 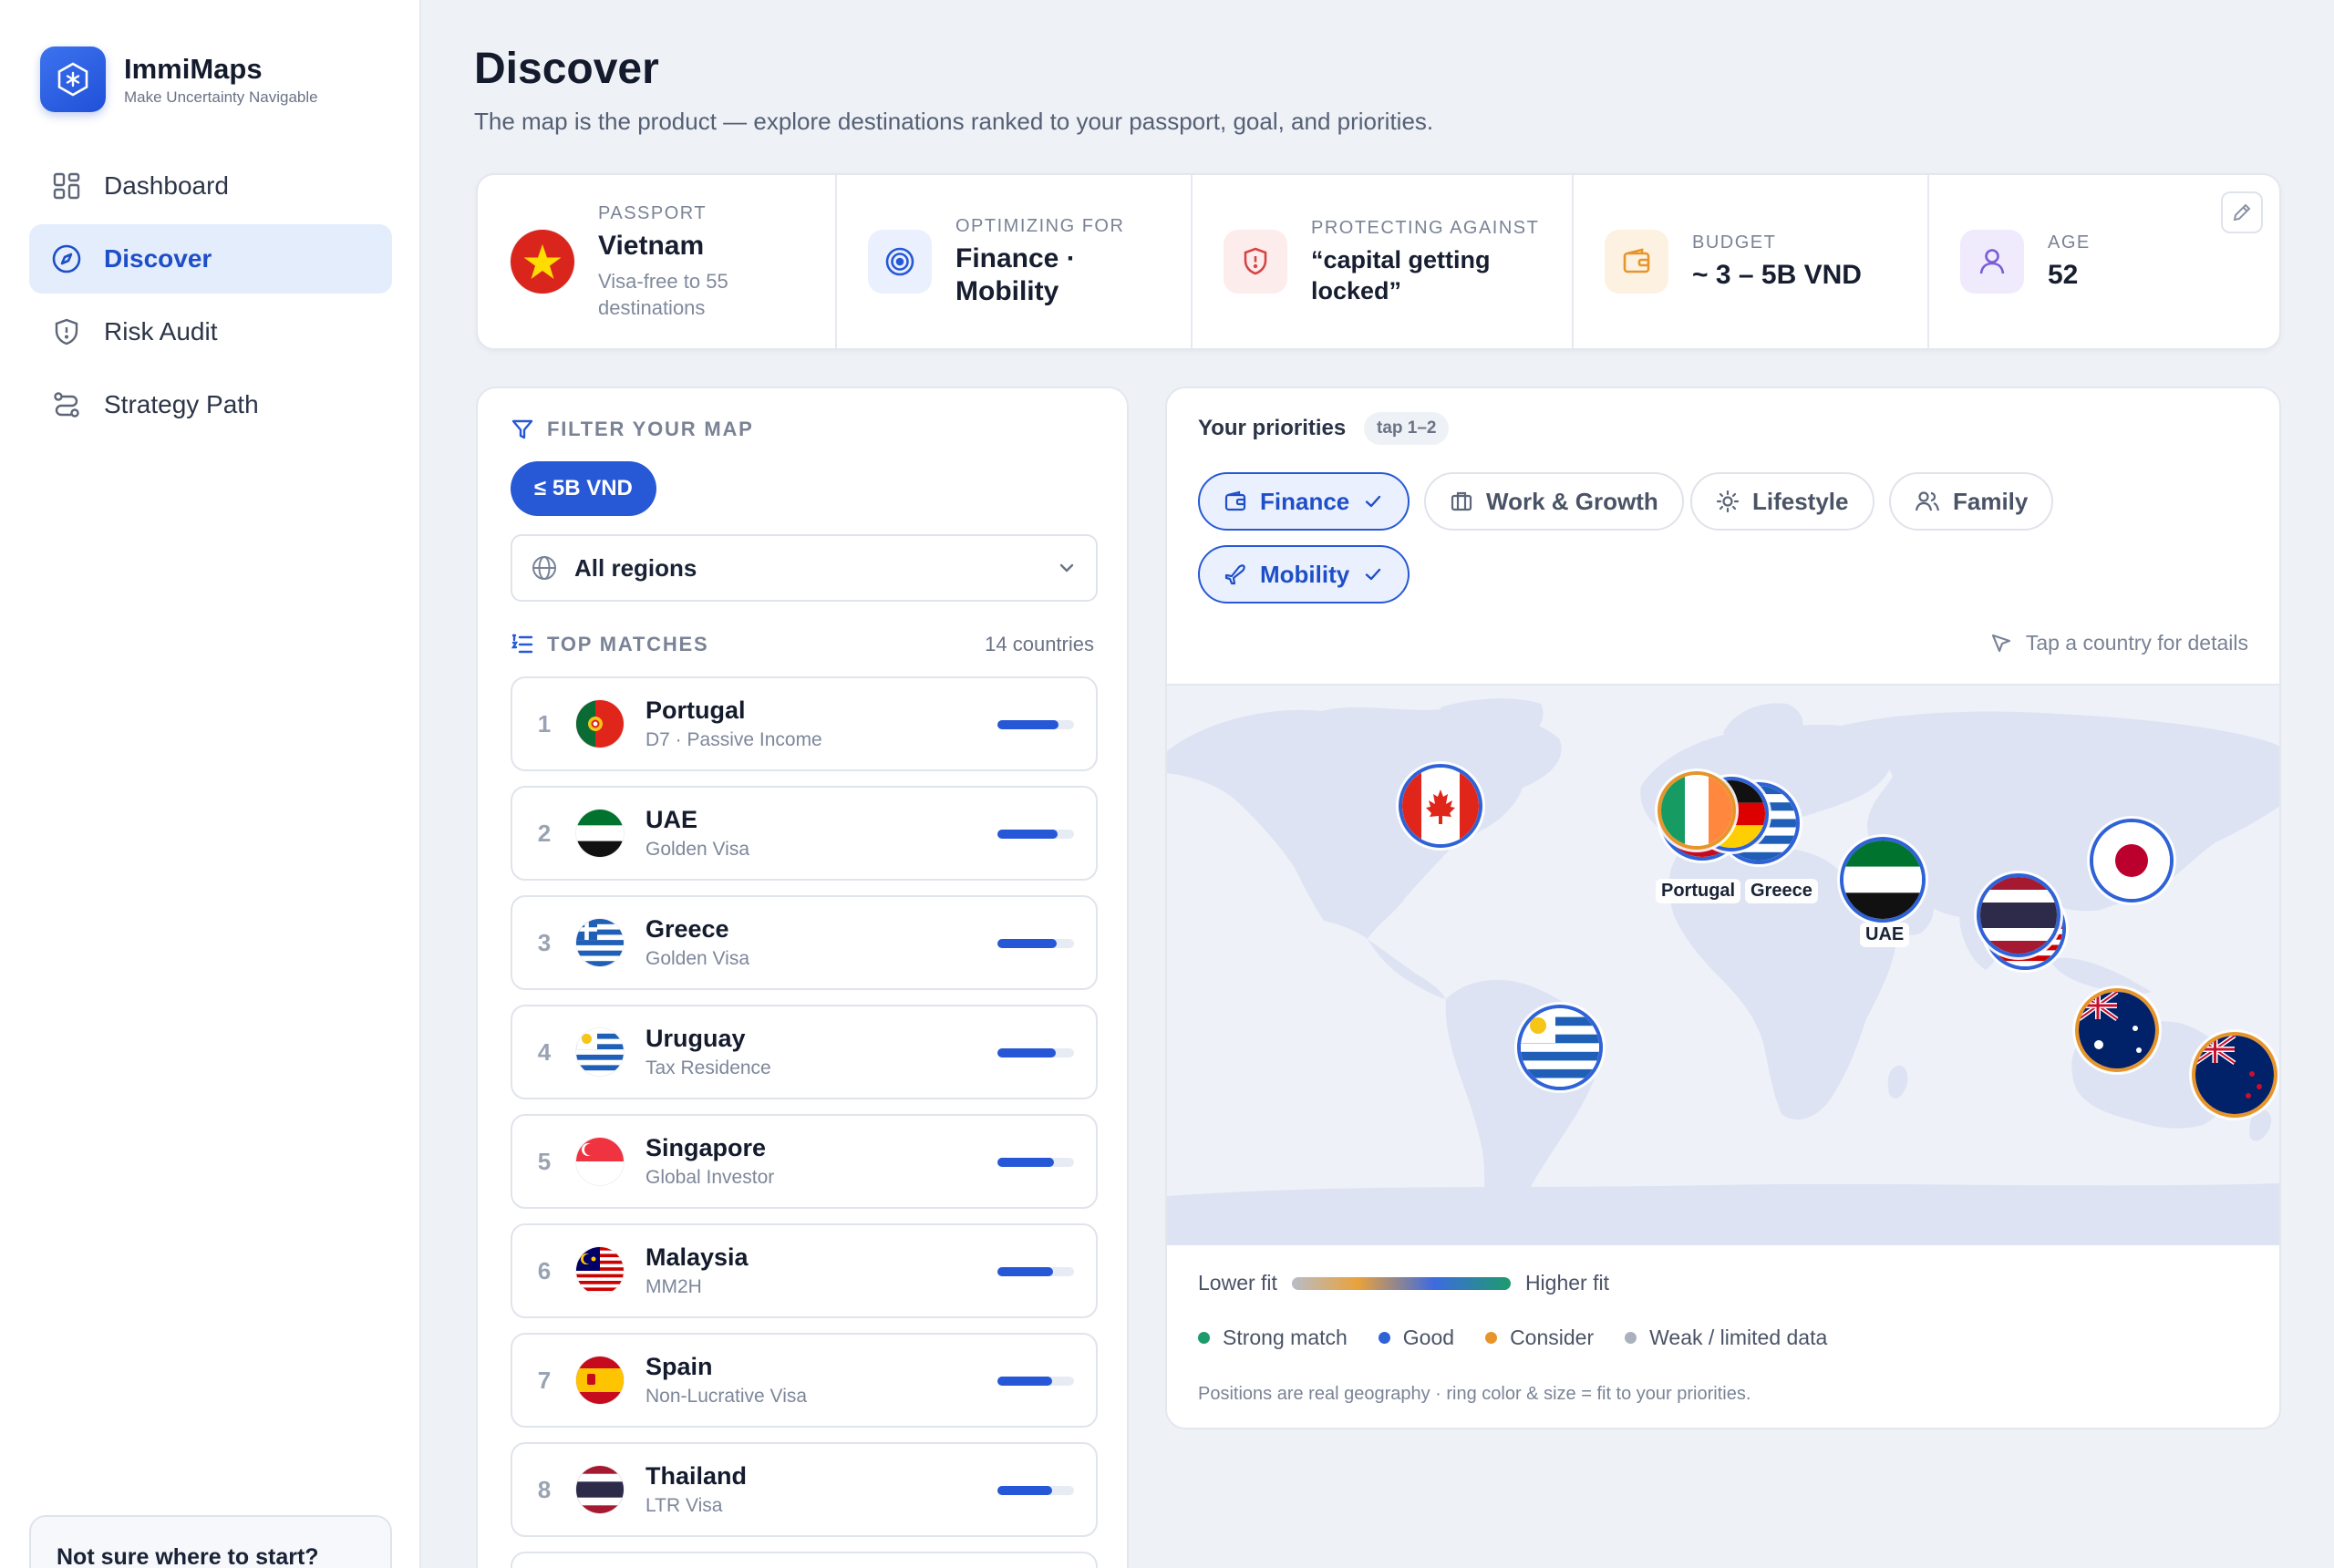 What do you see at coordinates (1697, 810) in the screenshot?
I see `map-pin-ireland` at bounding box center [1697, 810].